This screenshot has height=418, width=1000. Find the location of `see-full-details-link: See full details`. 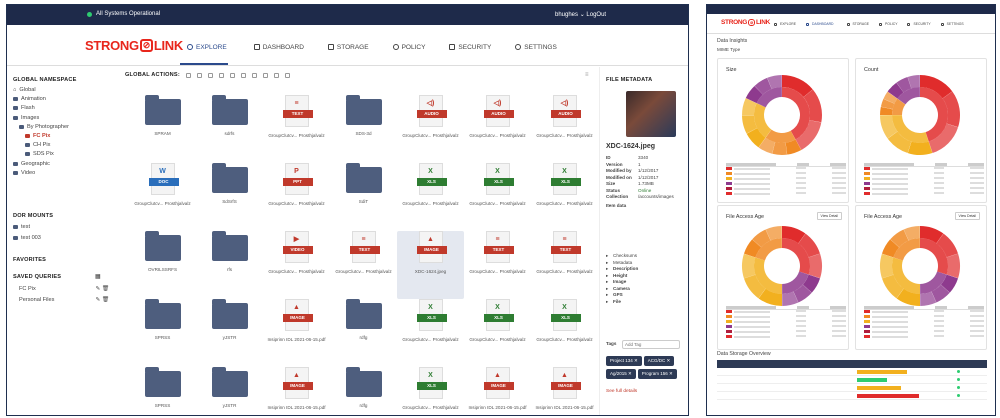

see-full-details-link: See full details is located at coordinates (621, 391).